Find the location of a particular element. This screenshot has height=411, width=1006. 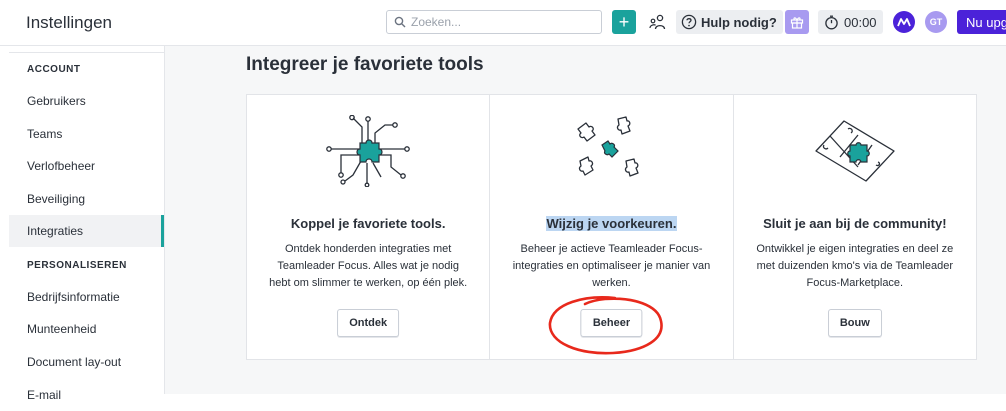

card-title: Sluit je aan bij de community! is located at coordinates (855, 223).